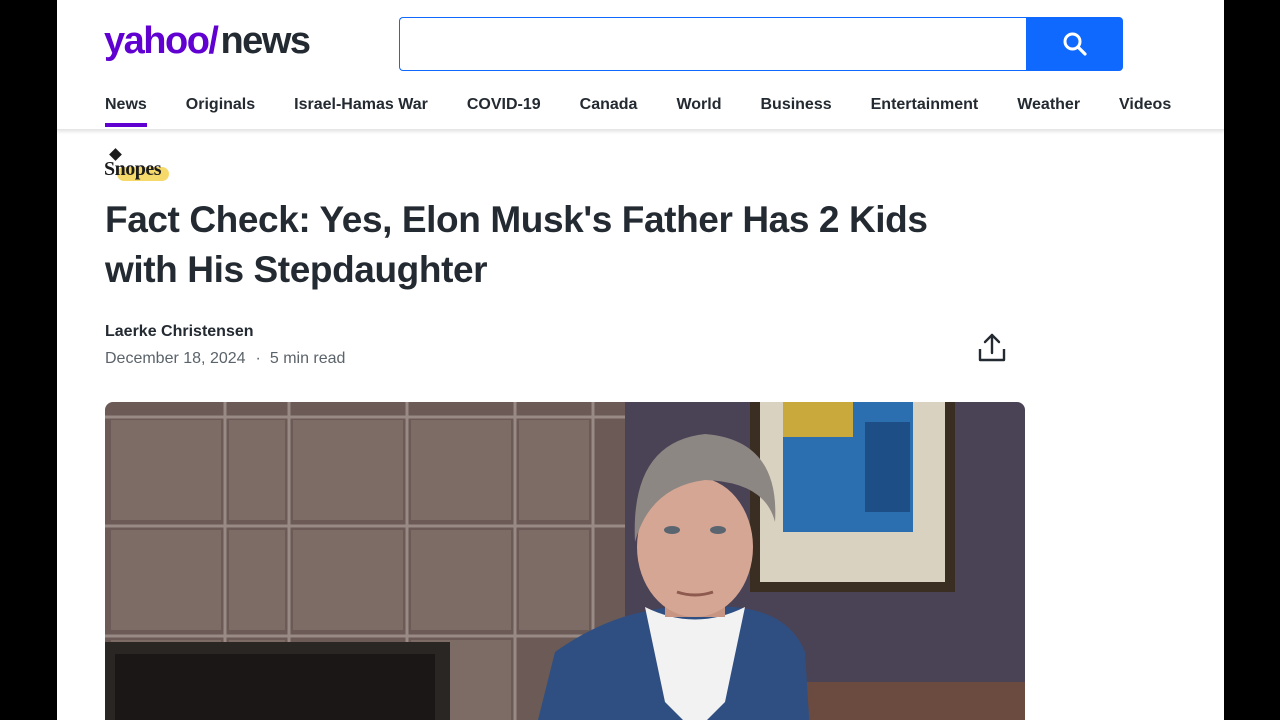 Image resolution: width=1280 pixels, height=720 pixels. What do you see at coordinates (698, 112) in the screenshot?
I see `nav-item-world: World` at bounding box center [698, 112].